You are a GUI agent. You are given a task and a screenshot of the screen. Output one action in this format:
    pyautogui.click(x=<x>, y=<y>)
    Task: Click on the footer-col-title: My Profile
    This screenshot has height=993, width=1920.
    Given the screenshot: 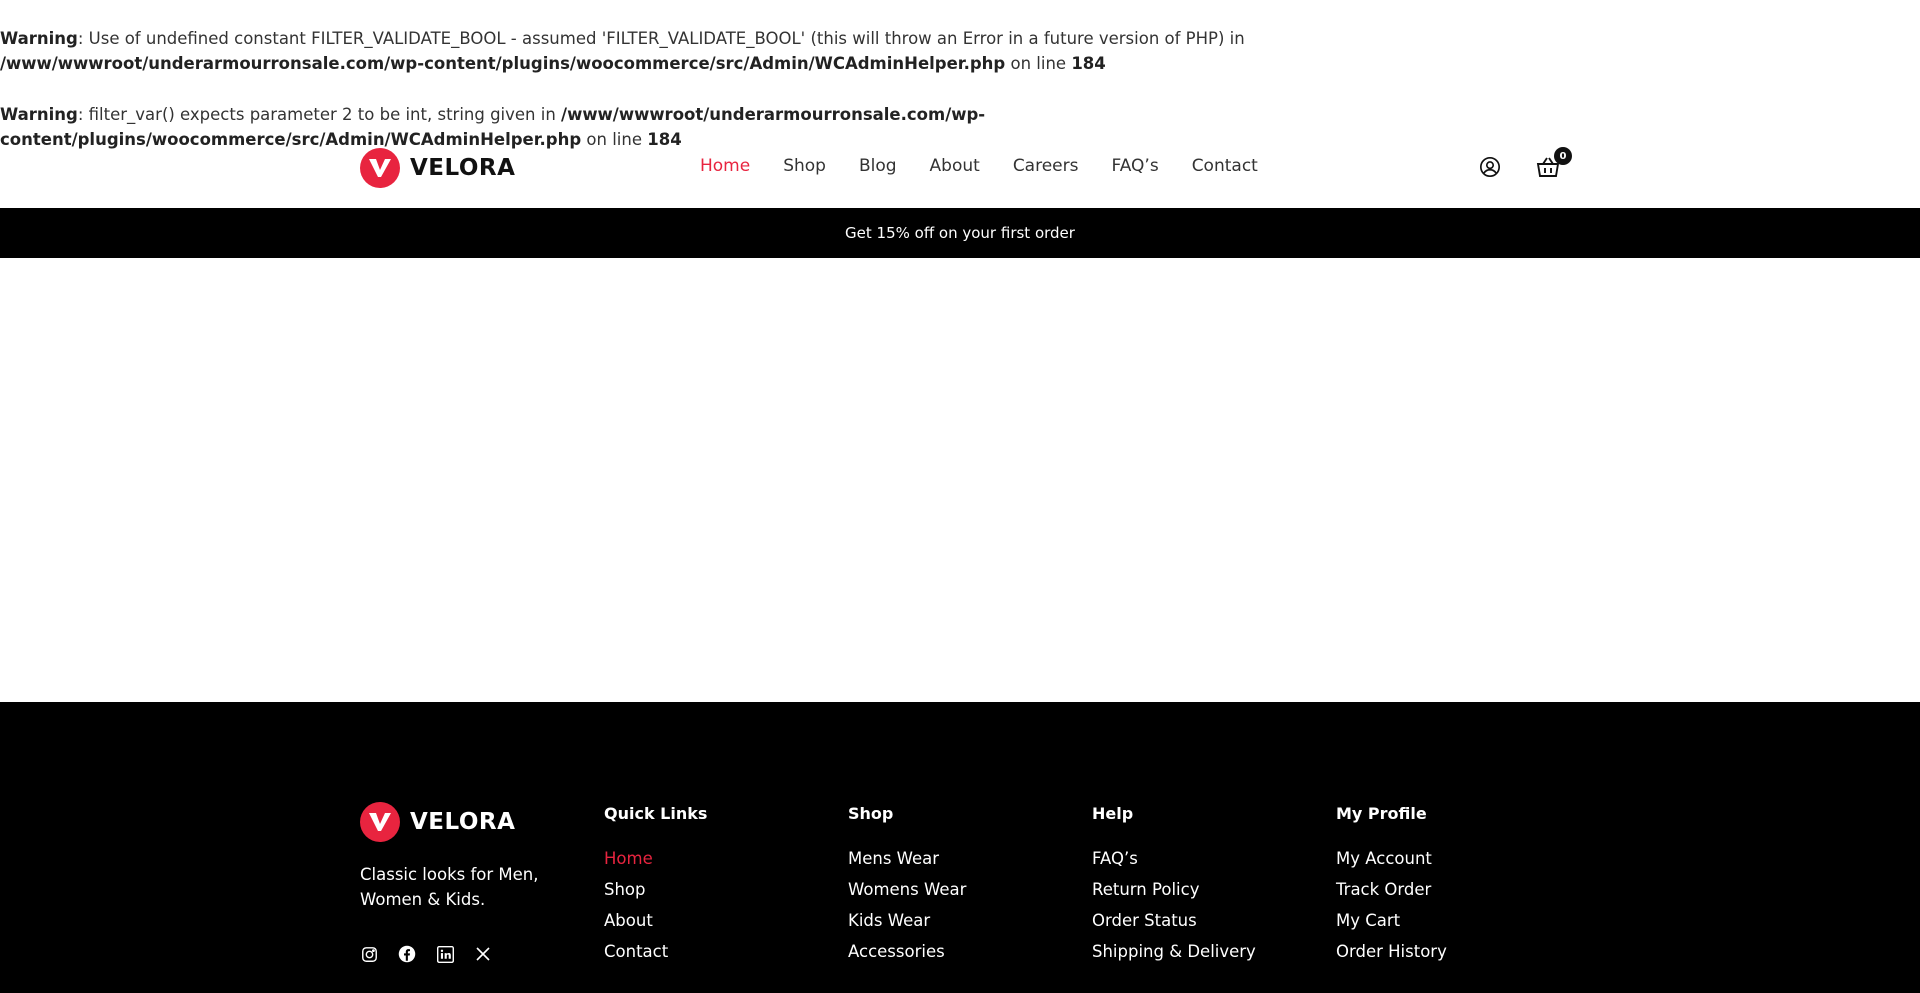 What is the action you would take?
    pyautogui.click(x=1381, y=813)
    